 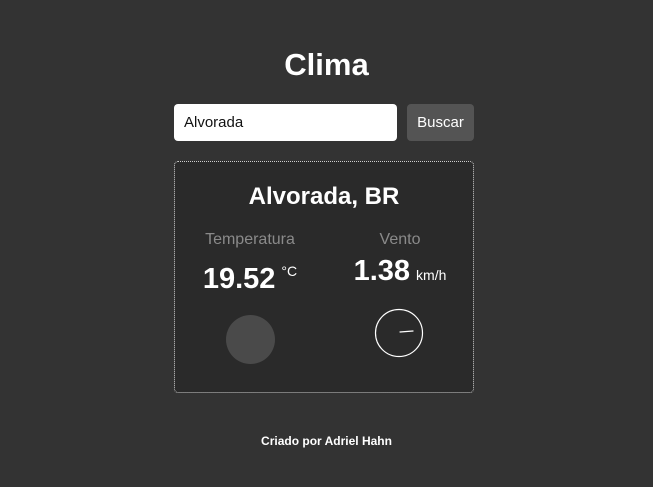 What do you see at coordinates (399, 333) in the screenshot?
I see `wind-direction-compass-icon` at bounding box center [399, 333].